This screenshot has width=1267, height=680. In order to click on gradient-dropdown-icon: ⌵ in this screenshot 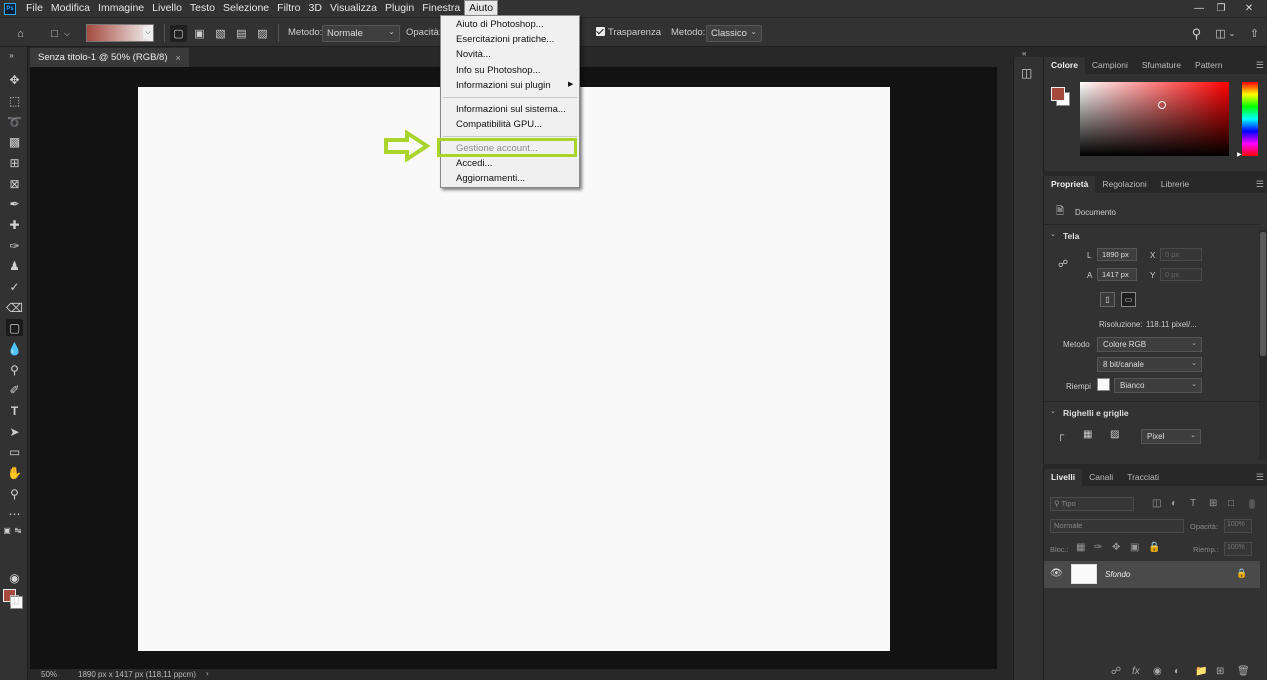, I will do `click(148, 33)`.